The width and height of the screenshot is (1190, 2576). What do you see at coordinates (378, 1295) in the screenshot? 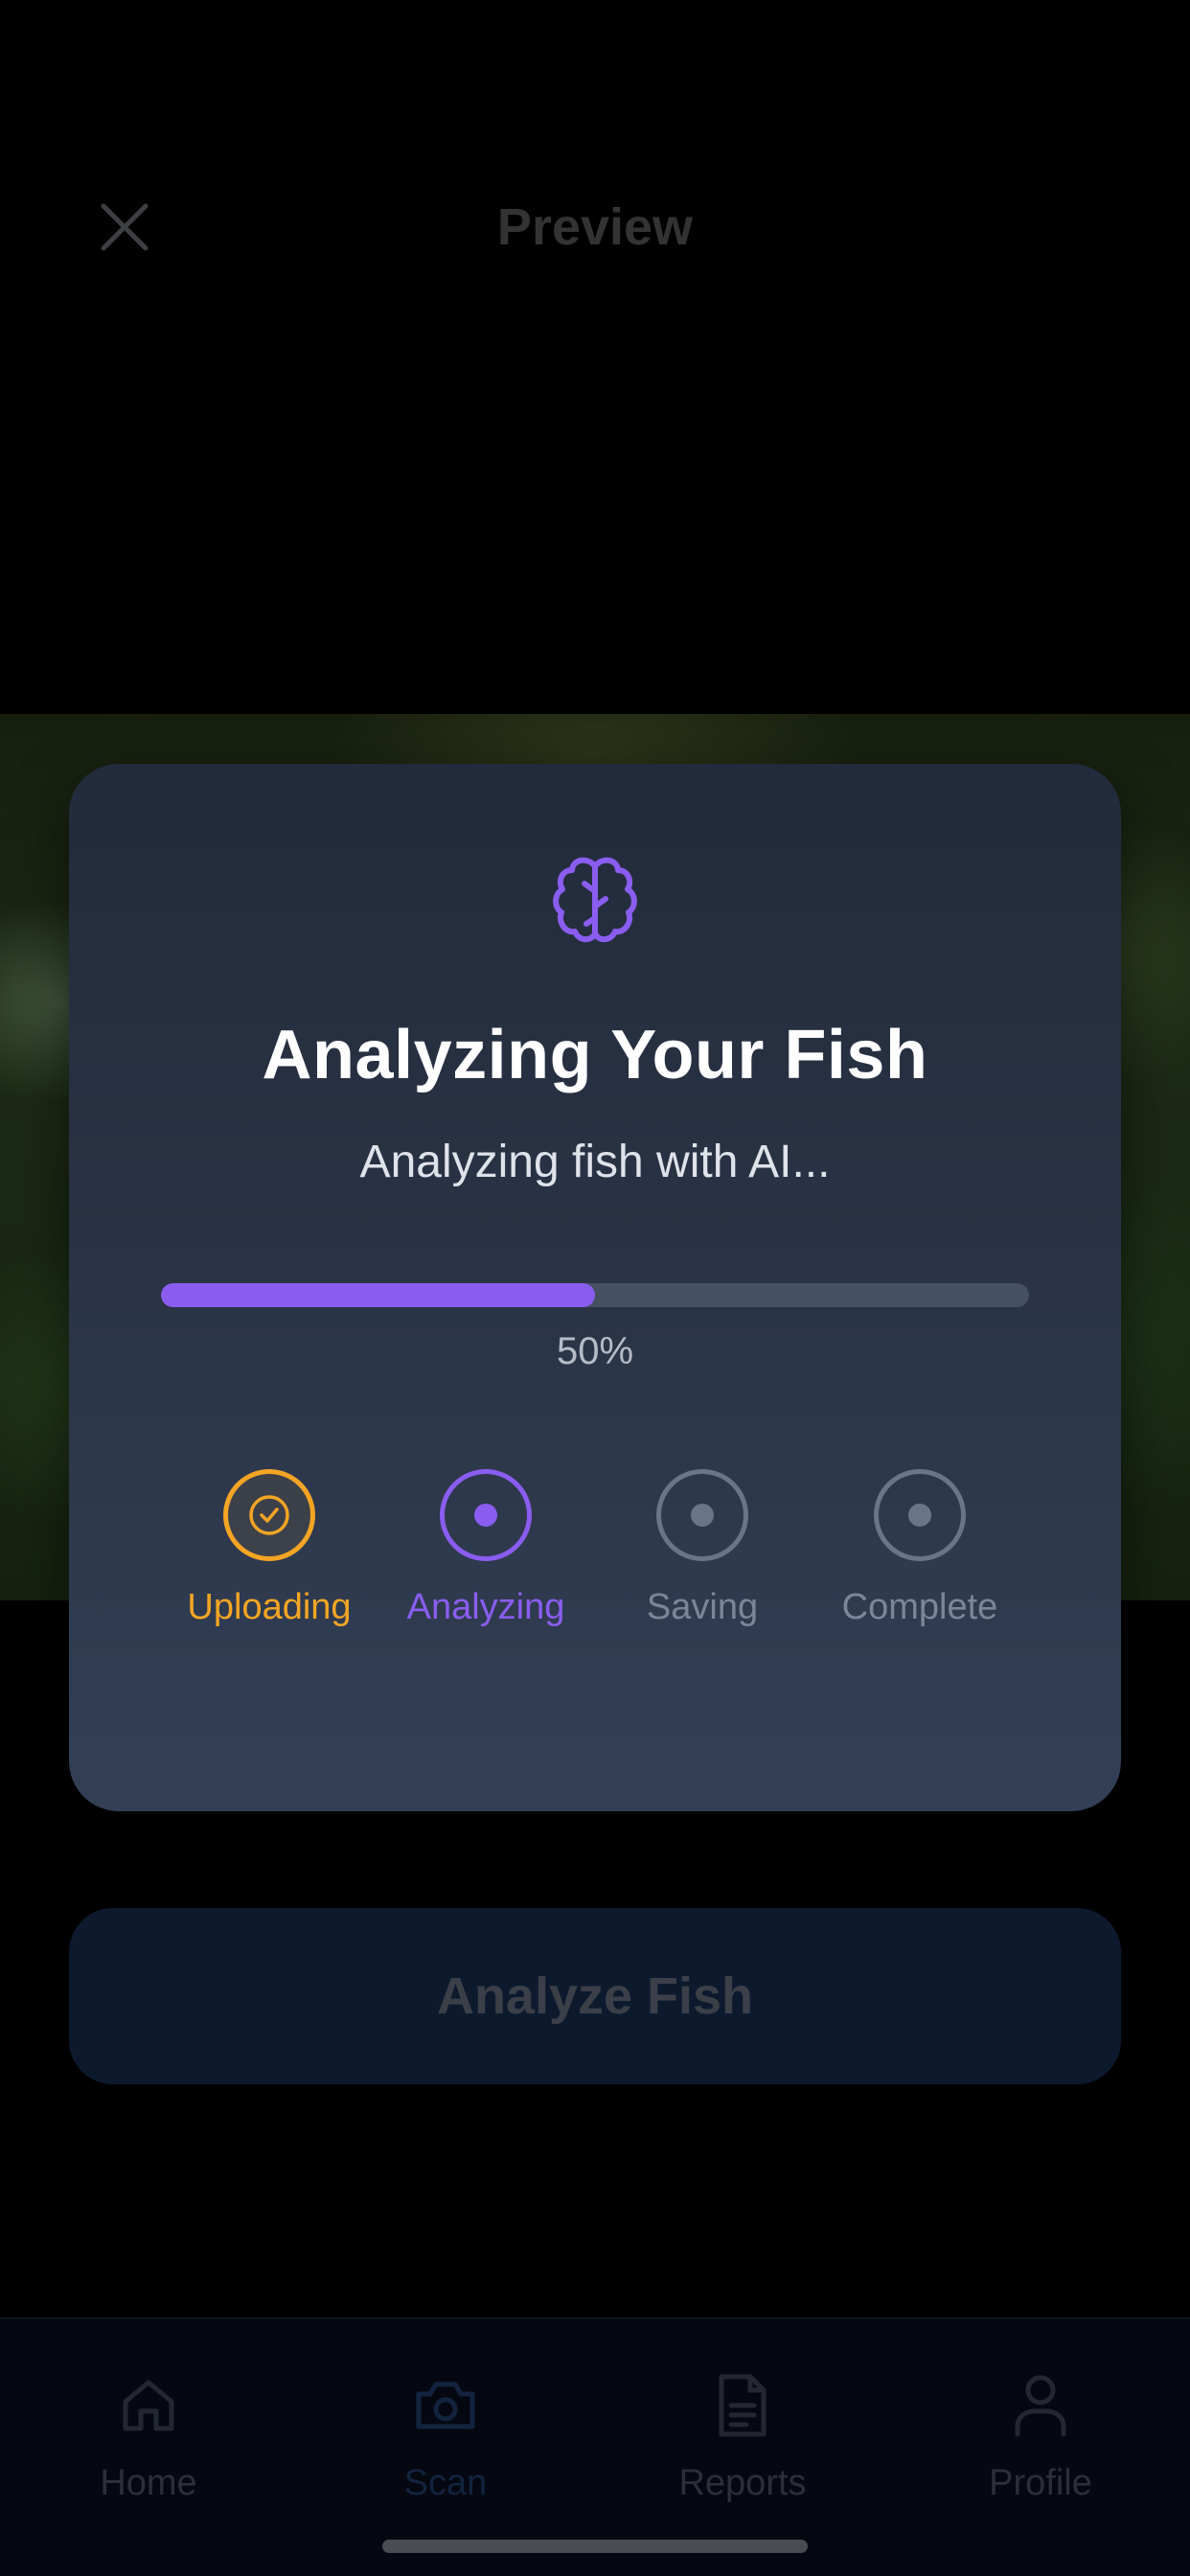
I see `progress-fill` at bounding box center [378, 1295].